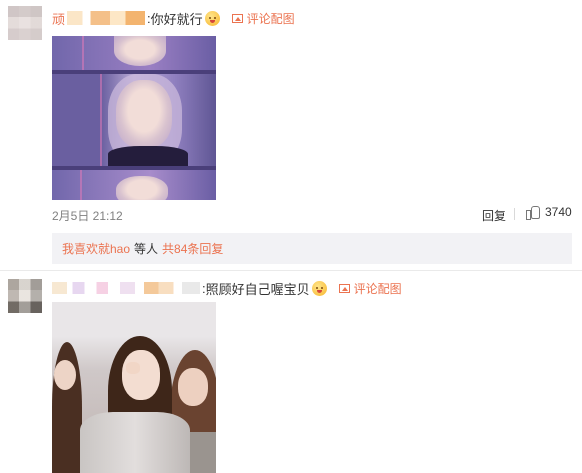  Describe the element at coordinates (257, 289) in the screenshot. I see `comment-text: 照顾好自己喔宝贝` at that location.